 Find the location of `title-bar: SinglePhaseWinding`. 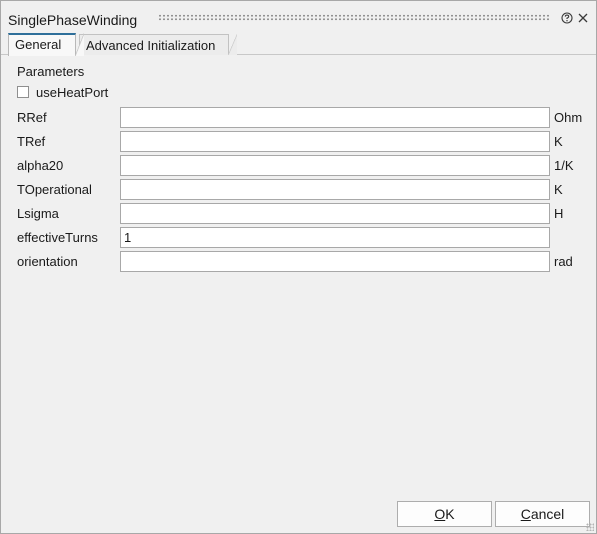

title-bar: SinglePhaseWinding is located at coordinates (298, 16).